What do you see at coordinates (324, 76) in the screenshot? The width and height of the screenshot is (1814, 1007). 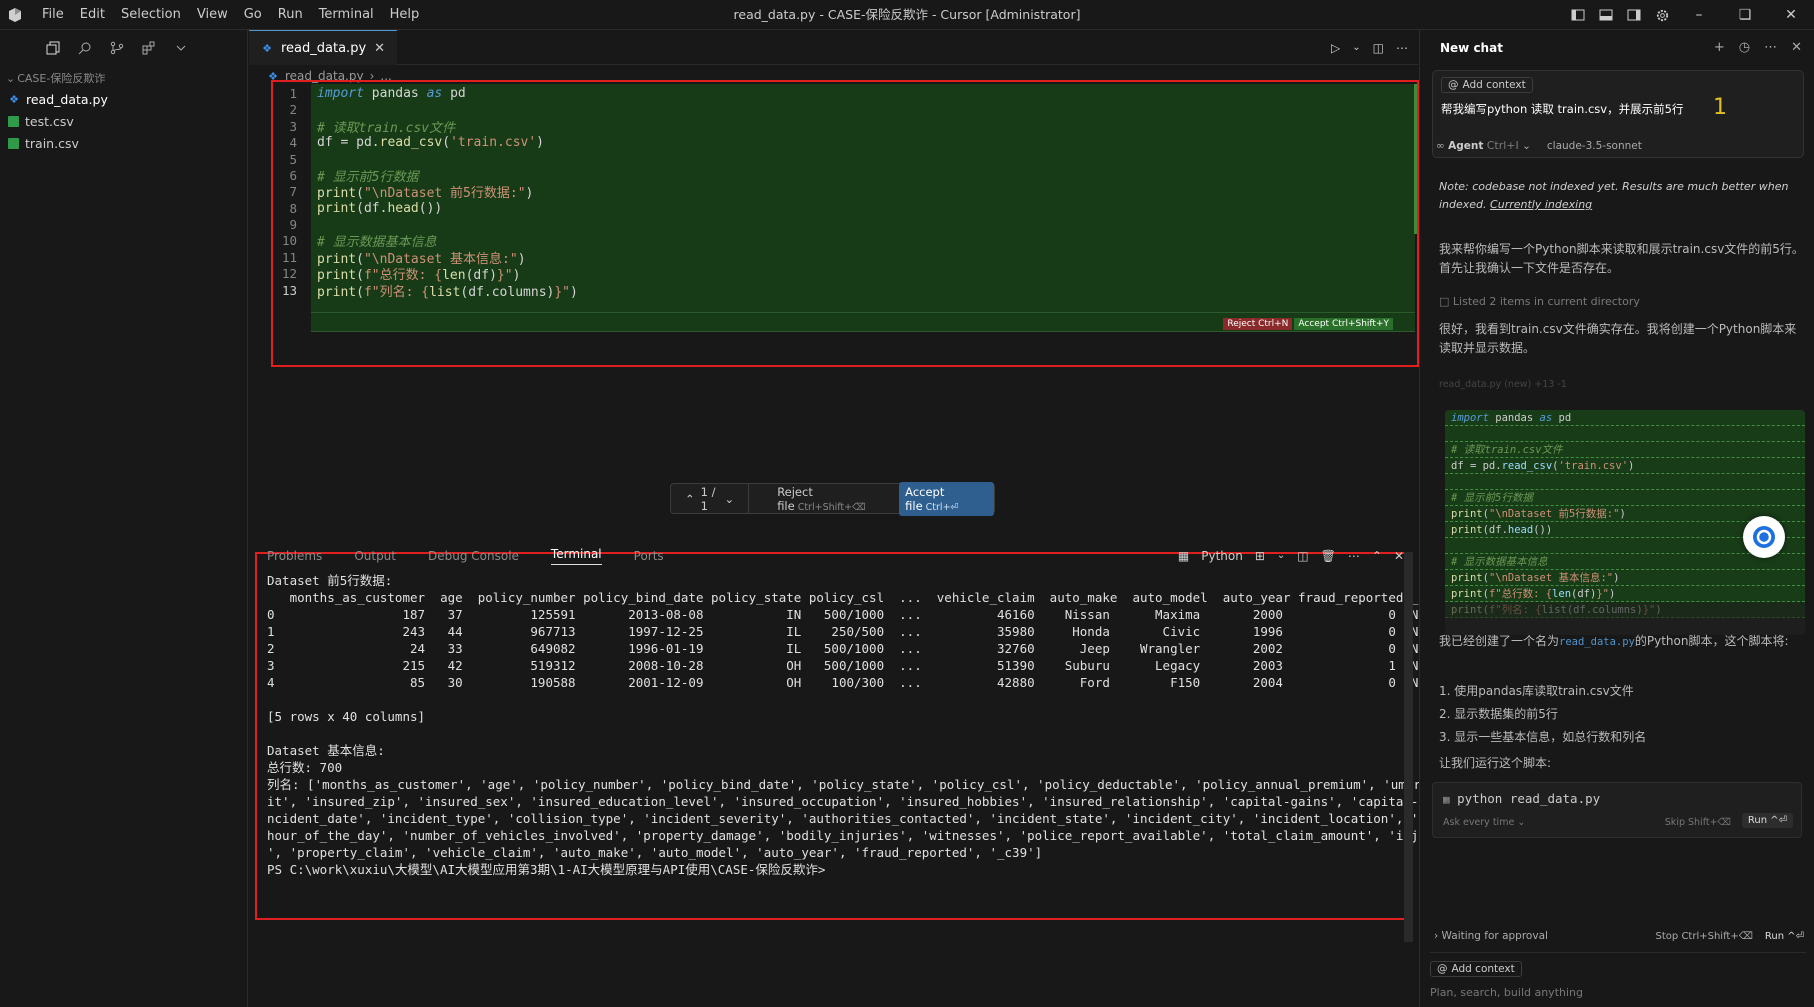 I see `breadcrumb-file: read_data.py` at bounding box center [324, 76].